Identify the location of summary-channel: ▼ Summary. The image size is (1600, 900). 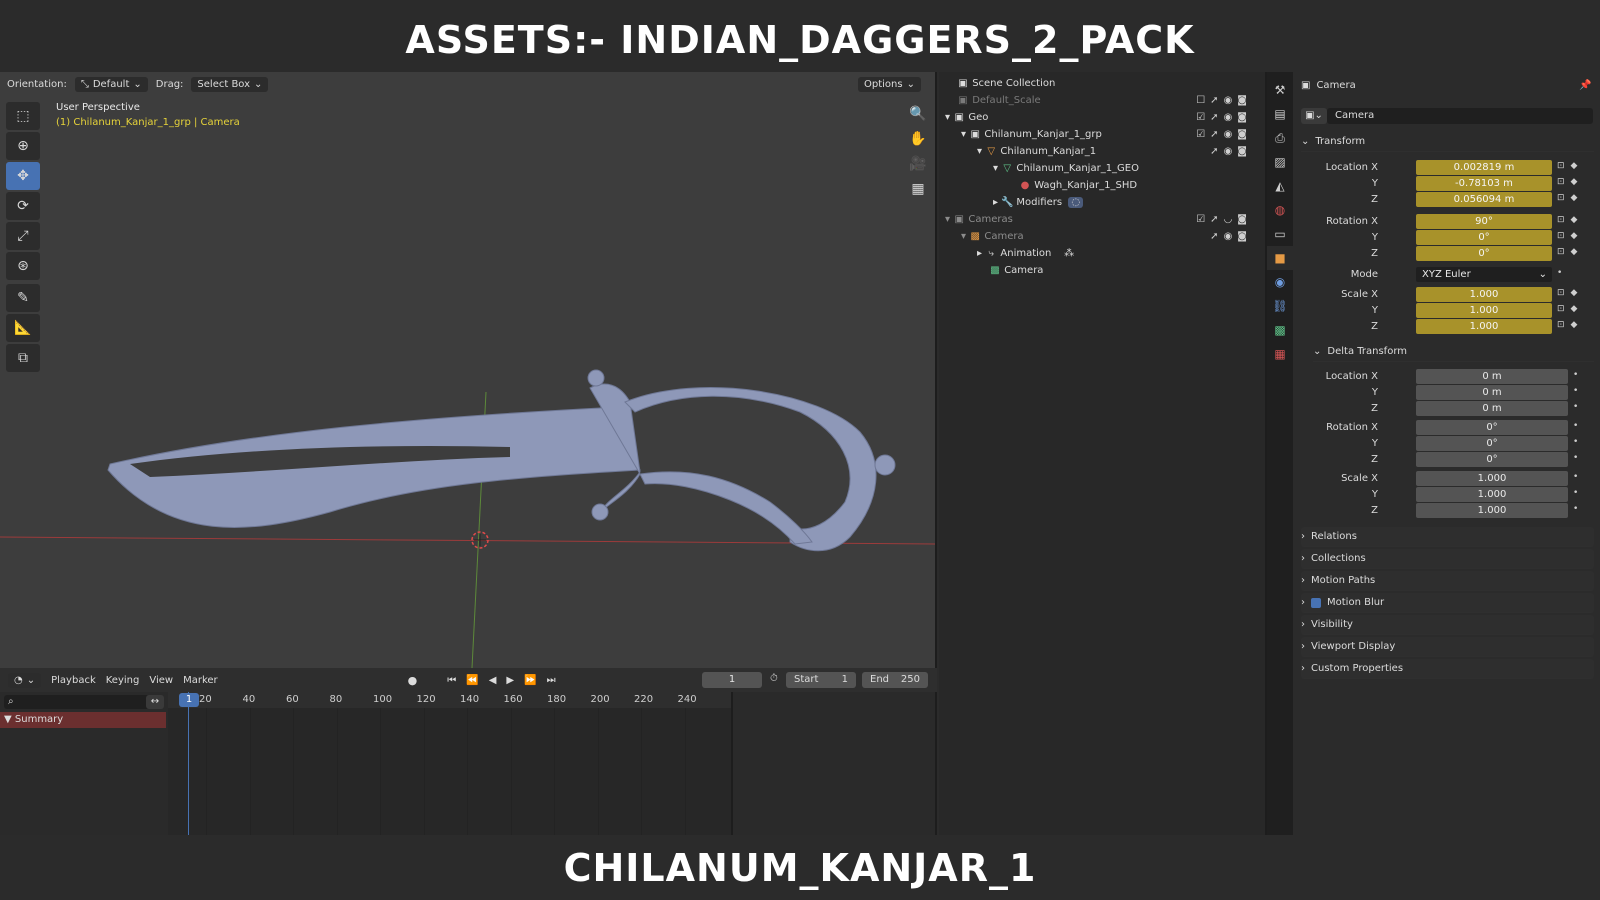
(83, 720).